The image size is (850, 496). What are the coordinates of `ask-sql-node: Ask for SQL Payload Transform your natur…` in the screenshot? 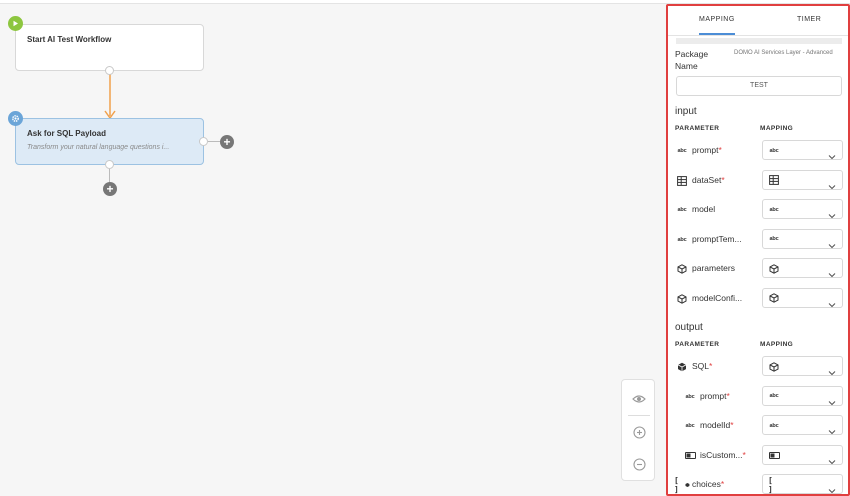 It's located at (109, 141).